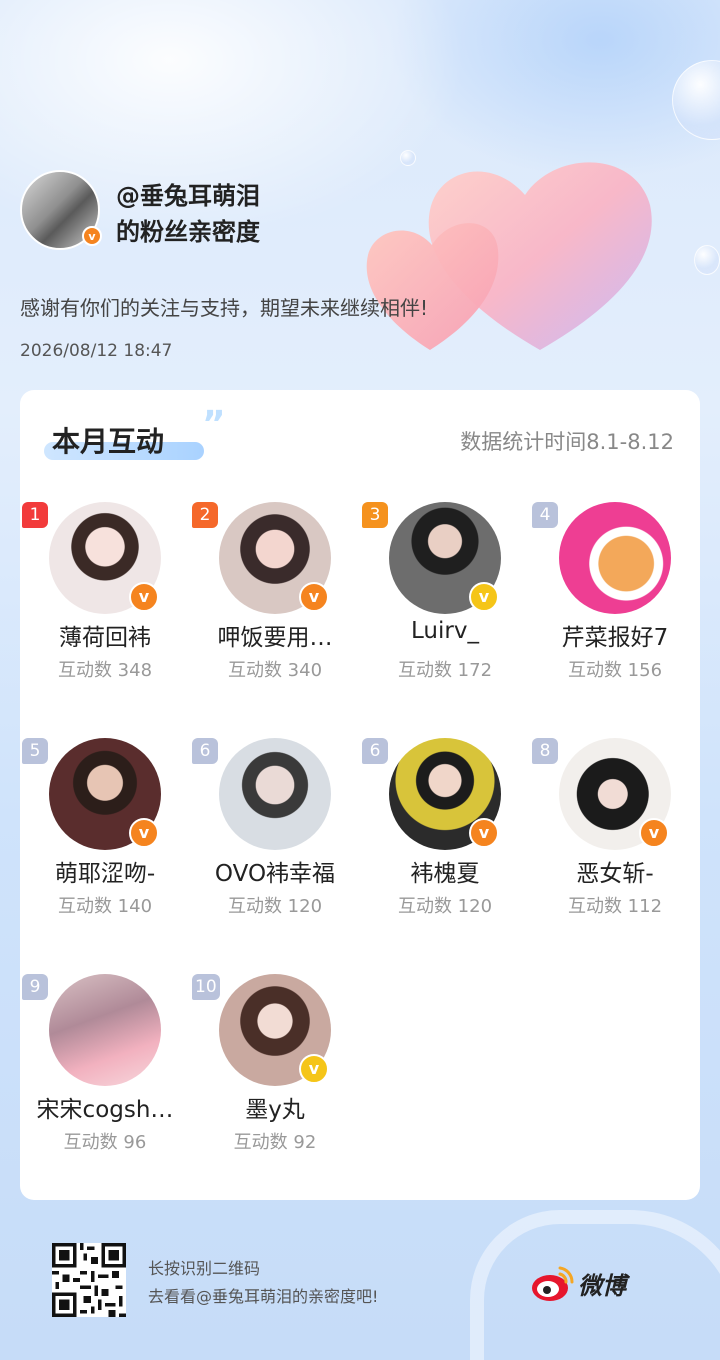 This screenshot has width=720, height=1360. Describe the element at coordinates (275, 854) in the screenshot. I see `fan-item: 6 OVO袆幸福 互动数 120` at that location.